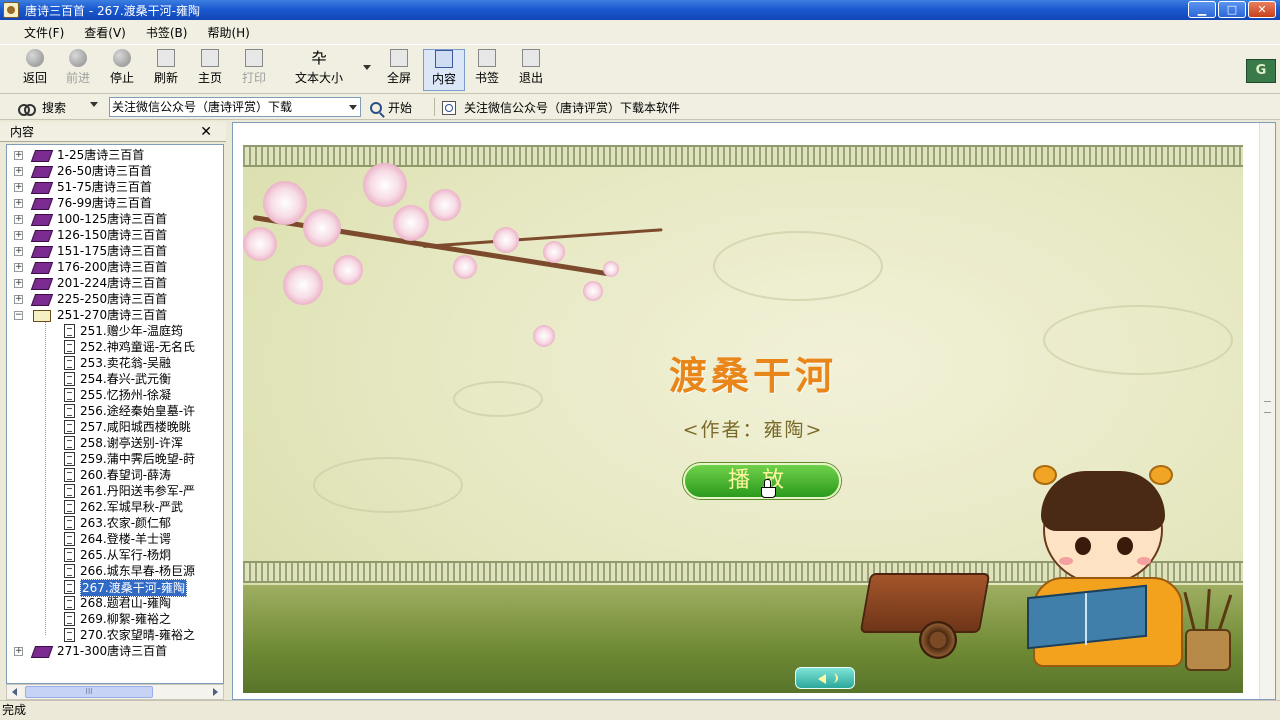 Image resolution: width=1280 pixels, height=720 pixels. Describe the element at coordinates (487, 58) in the screenshot. I see `bookmark-icon` at that location.